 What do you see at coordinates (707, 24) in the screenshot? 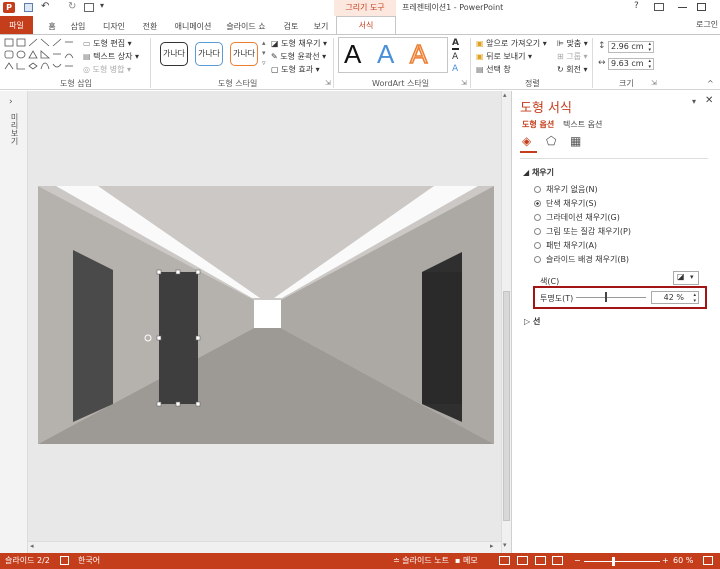
I see `user-signin: 로그인` at bounding box center [707, 24].